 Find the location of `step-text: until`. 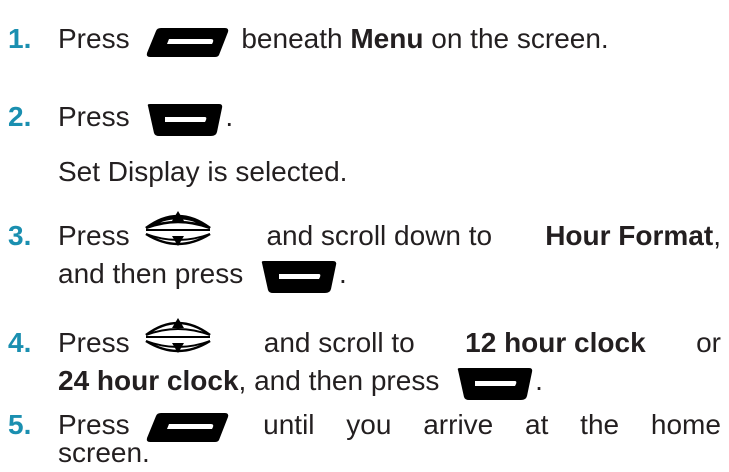

step-text: until is located at coordinates (289, 424).